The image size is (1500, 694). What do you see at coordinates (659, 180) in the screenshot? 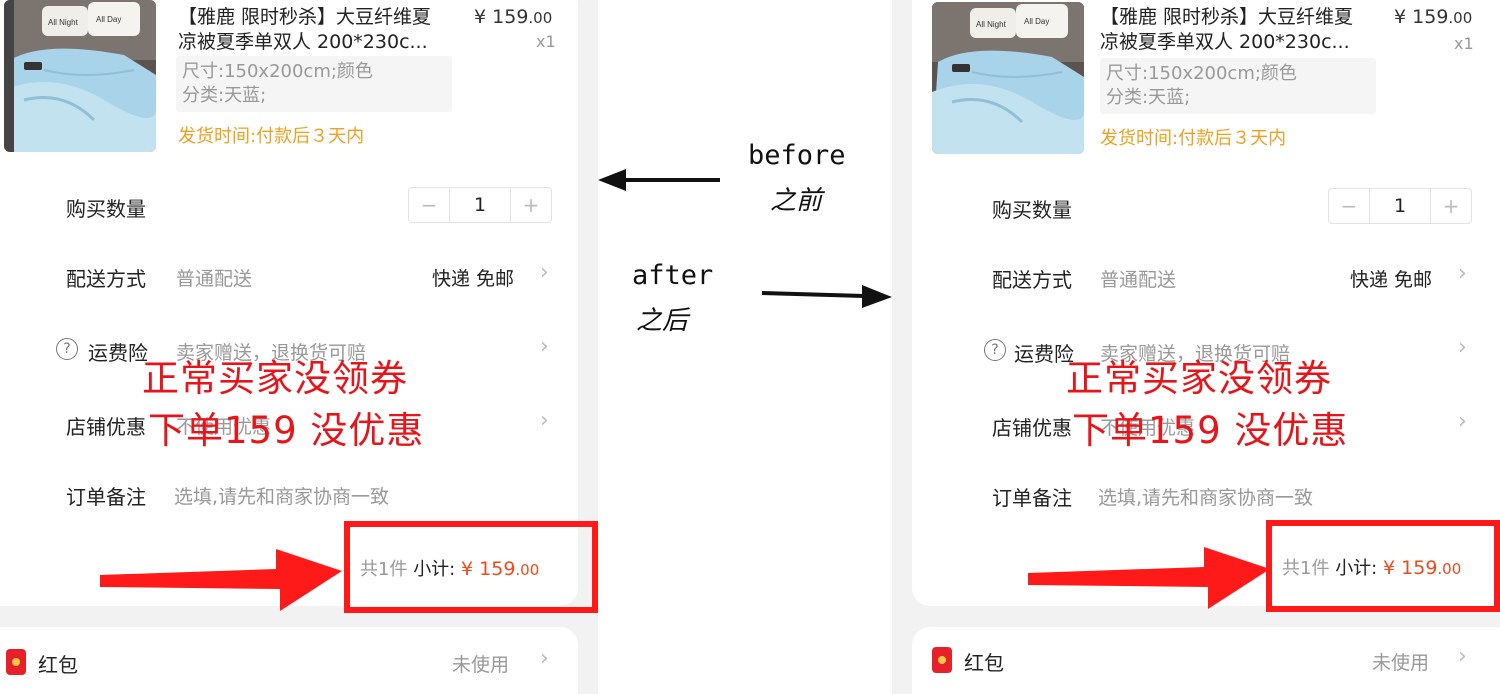
I see `arrow-left-icon` at bounding box center [659, 180].